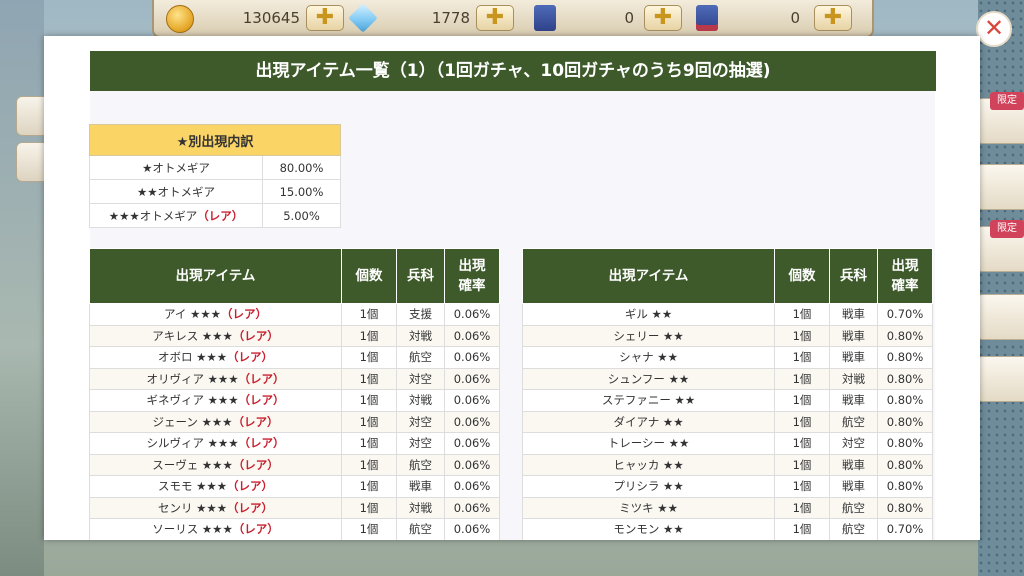 This screenshot has width=1024, height=576. I want to click on limited-badge: 限定, so click(1007, 101).